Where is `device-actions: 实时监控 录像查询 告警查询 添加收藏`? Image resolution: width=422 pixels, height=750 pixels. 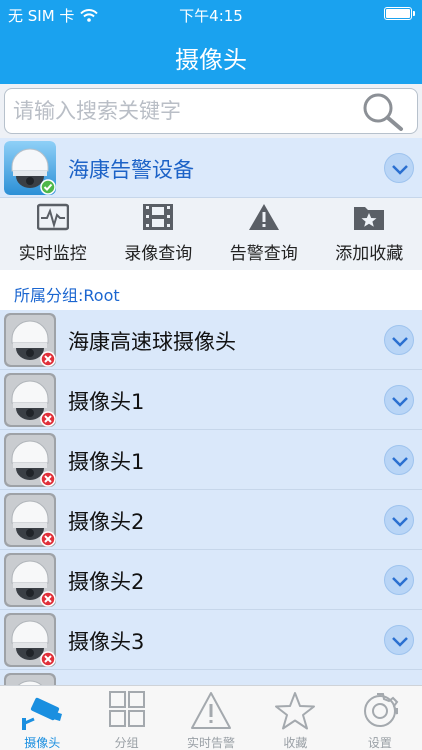 device-actions: 实时监控 录像查询 告警查询 添加收藏 is located at coordinates (211, 234).